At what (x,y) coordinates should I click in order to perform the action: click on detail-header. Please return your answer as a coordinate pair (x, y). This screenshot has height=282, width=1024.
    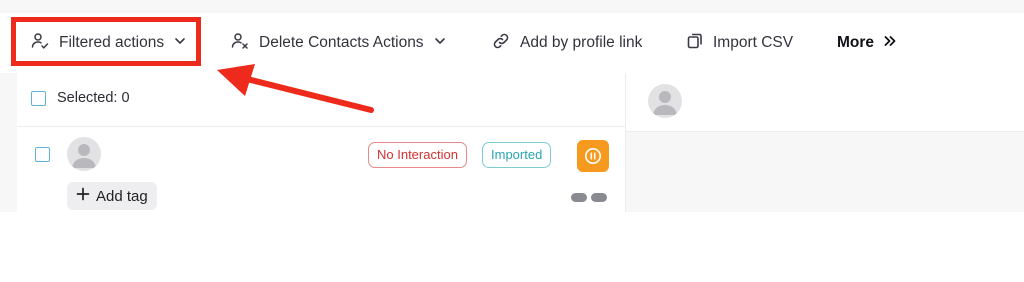
    Looking at the image, I should click on (825, 102).